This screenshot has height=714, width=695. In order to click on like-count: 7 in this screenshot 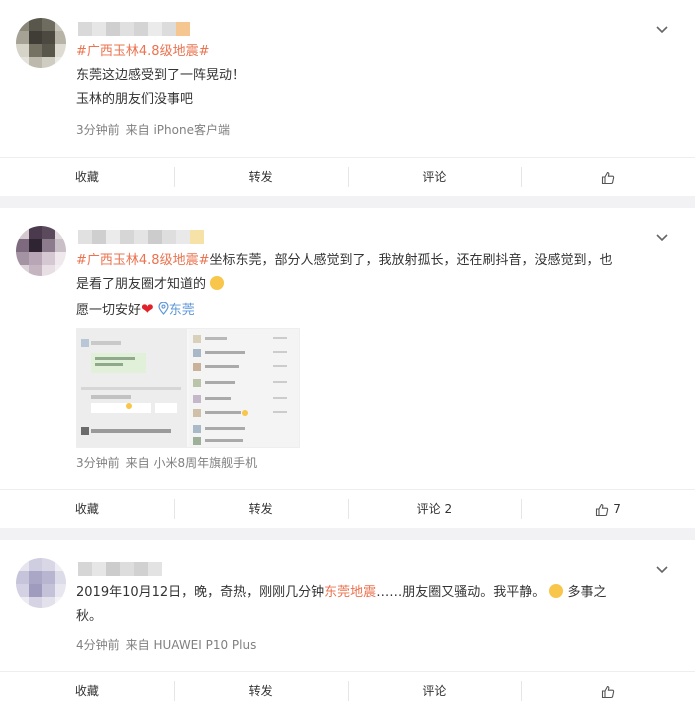, I will do `click(617, 509)`.